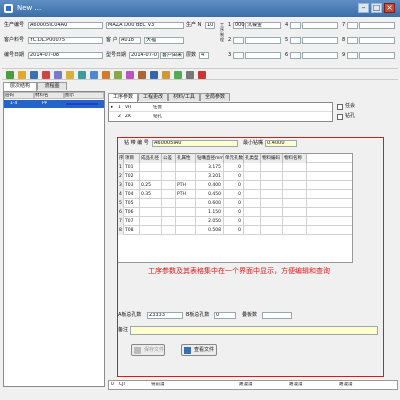 This screenshot has width=400, height=400. Describe the element at coordinates (132, 176) in the screenshot. I see `grid-cell: T02` at that location.